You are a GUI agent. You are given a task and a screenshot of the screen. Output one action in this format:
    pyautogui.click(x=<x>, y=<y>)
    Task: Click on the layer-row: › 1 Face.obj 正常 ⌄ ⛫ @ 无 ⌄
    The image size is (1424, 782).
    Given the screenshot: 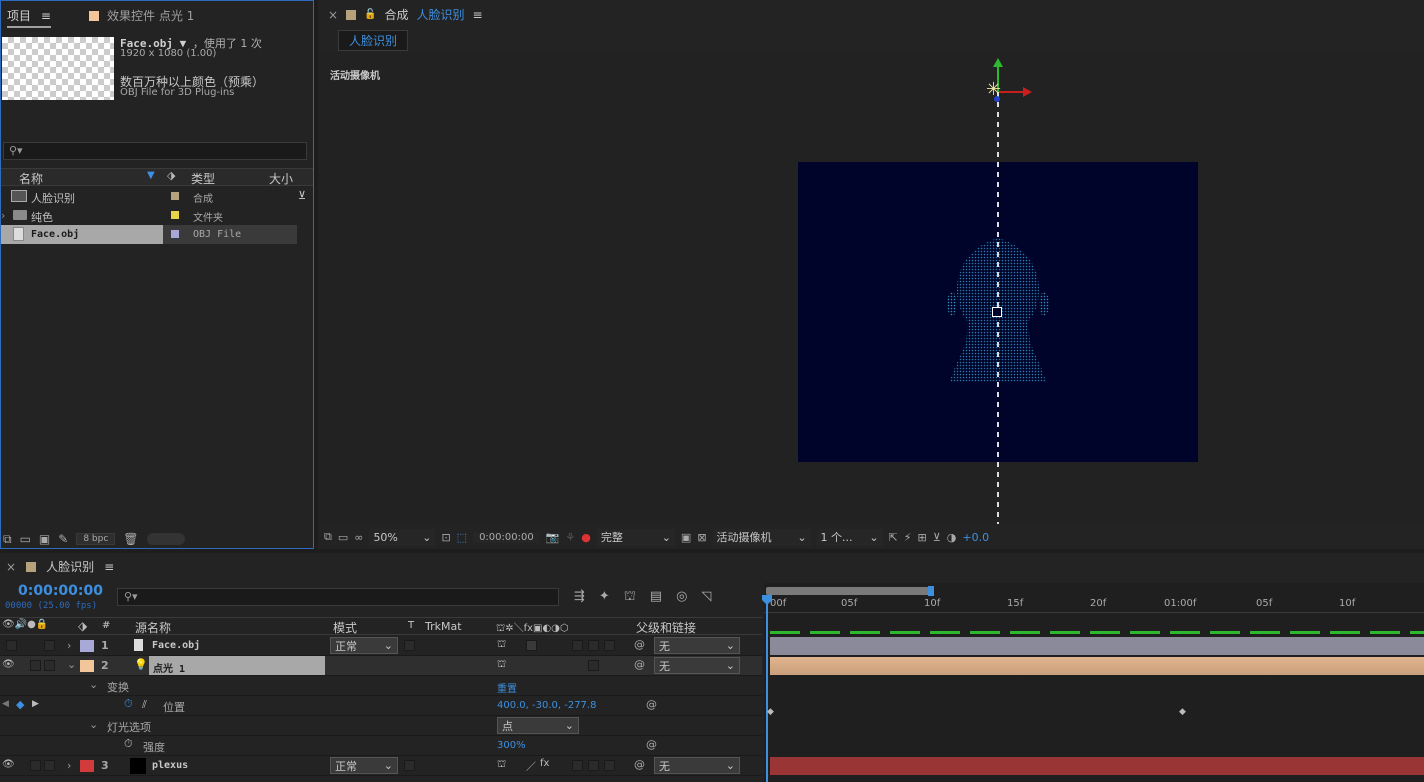 What is the action you would take?
    pyautogui.click(x=381, y=646)
    